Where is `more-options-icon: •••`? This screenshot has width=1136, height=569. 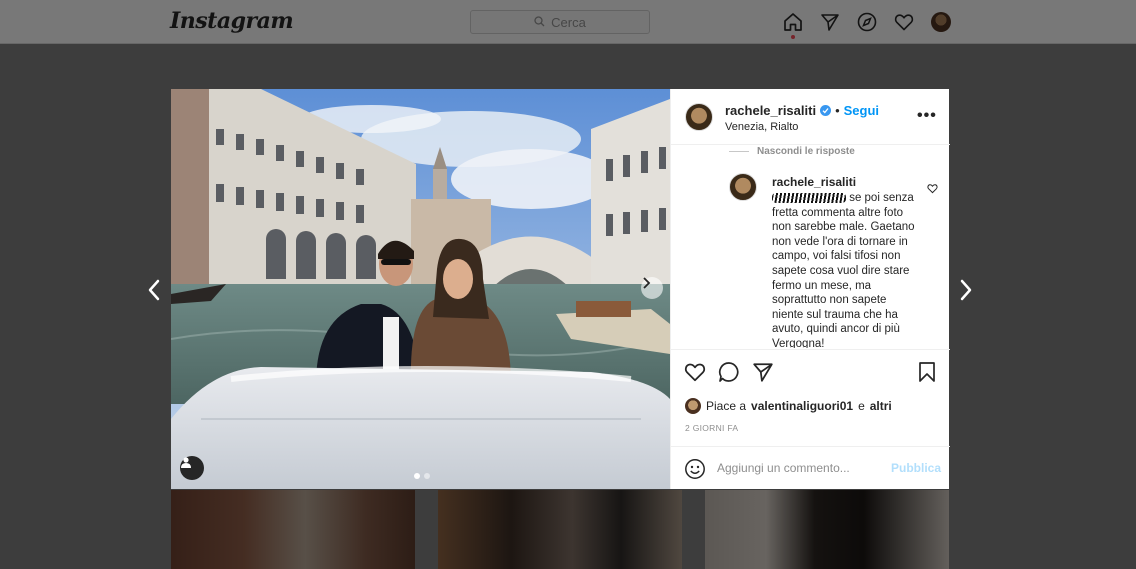 more-options-icon: ••• is located at coordinates (927, 116).